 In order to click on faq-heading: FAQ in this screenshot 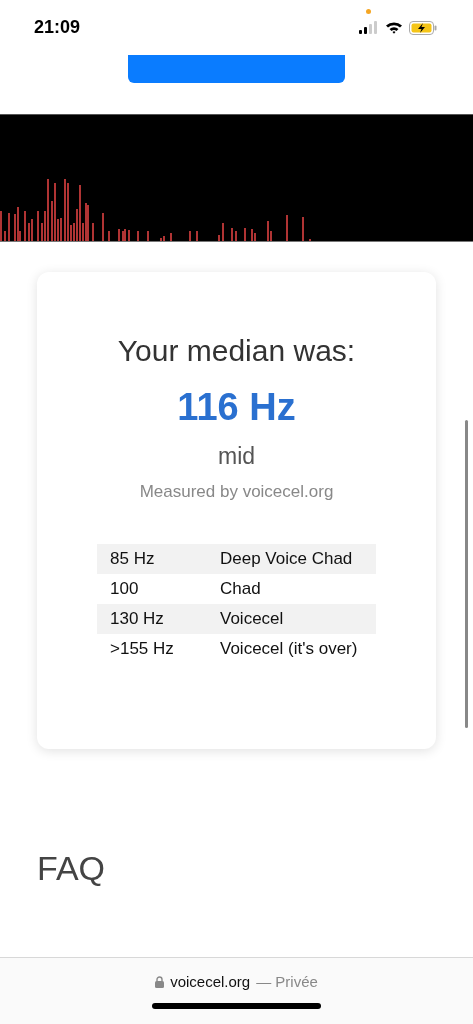, I will do `click(72, 868)`.